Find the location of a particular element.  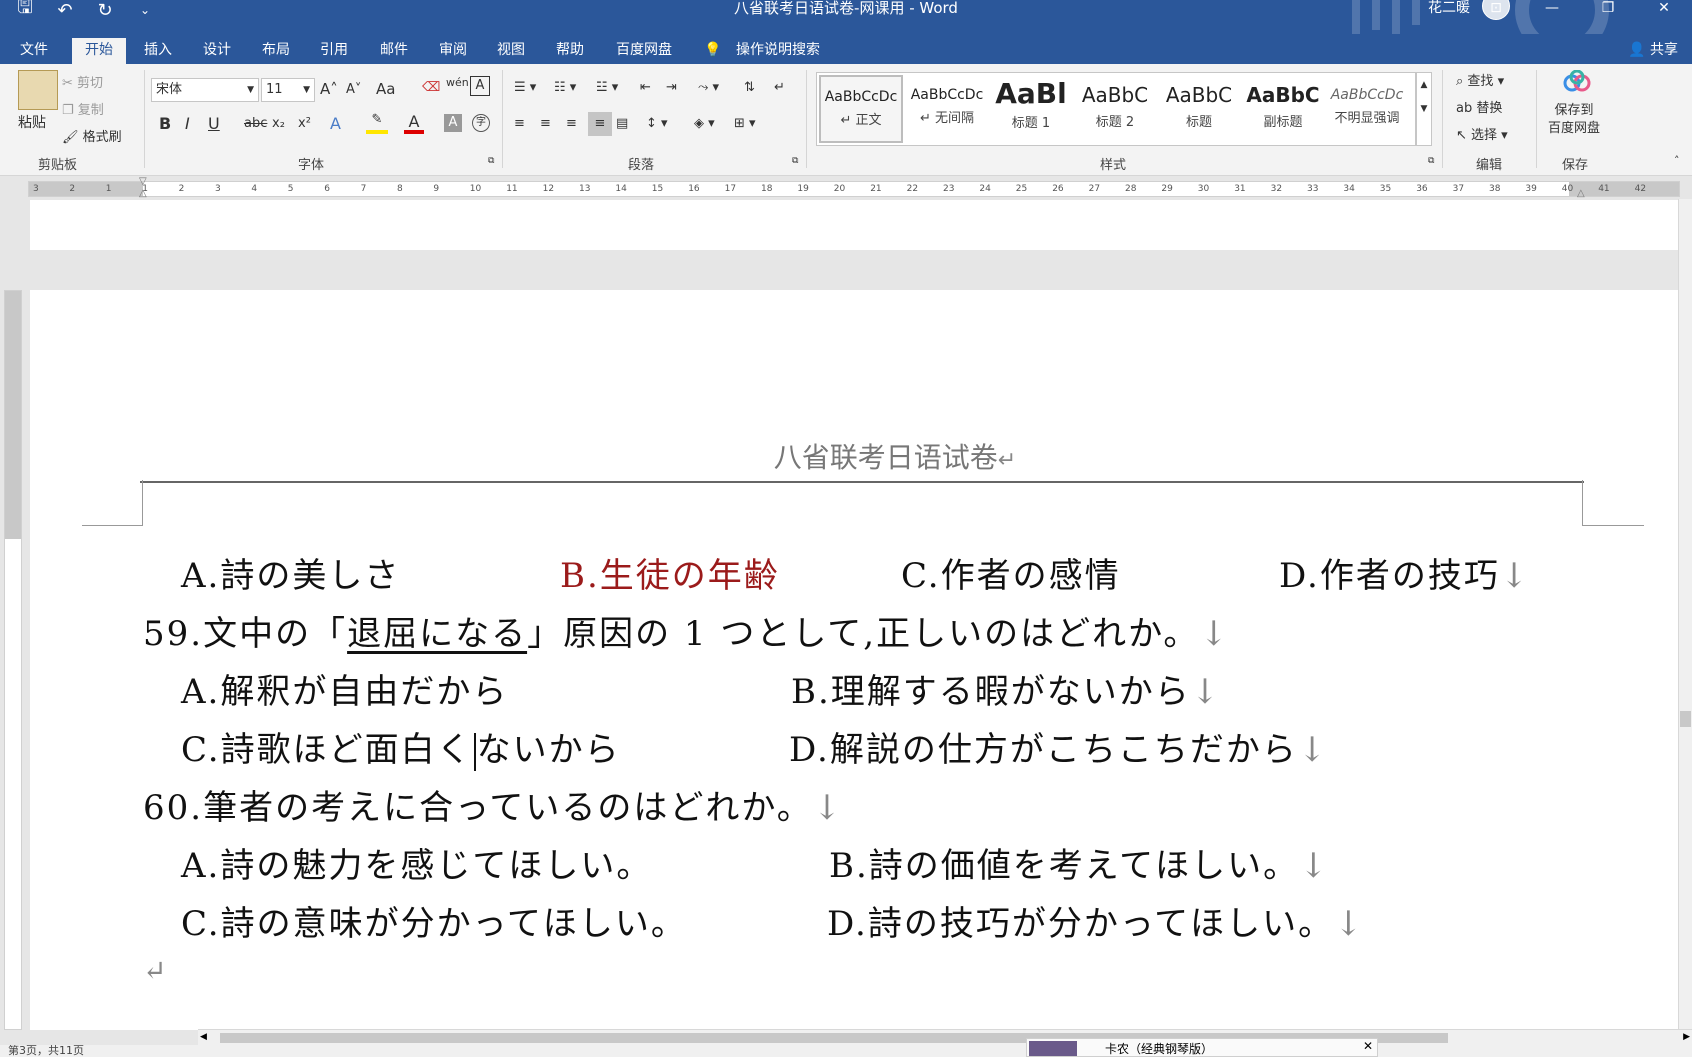

find-button: ⌕ 查找 ▾ is located at coordinates (1480, 79).